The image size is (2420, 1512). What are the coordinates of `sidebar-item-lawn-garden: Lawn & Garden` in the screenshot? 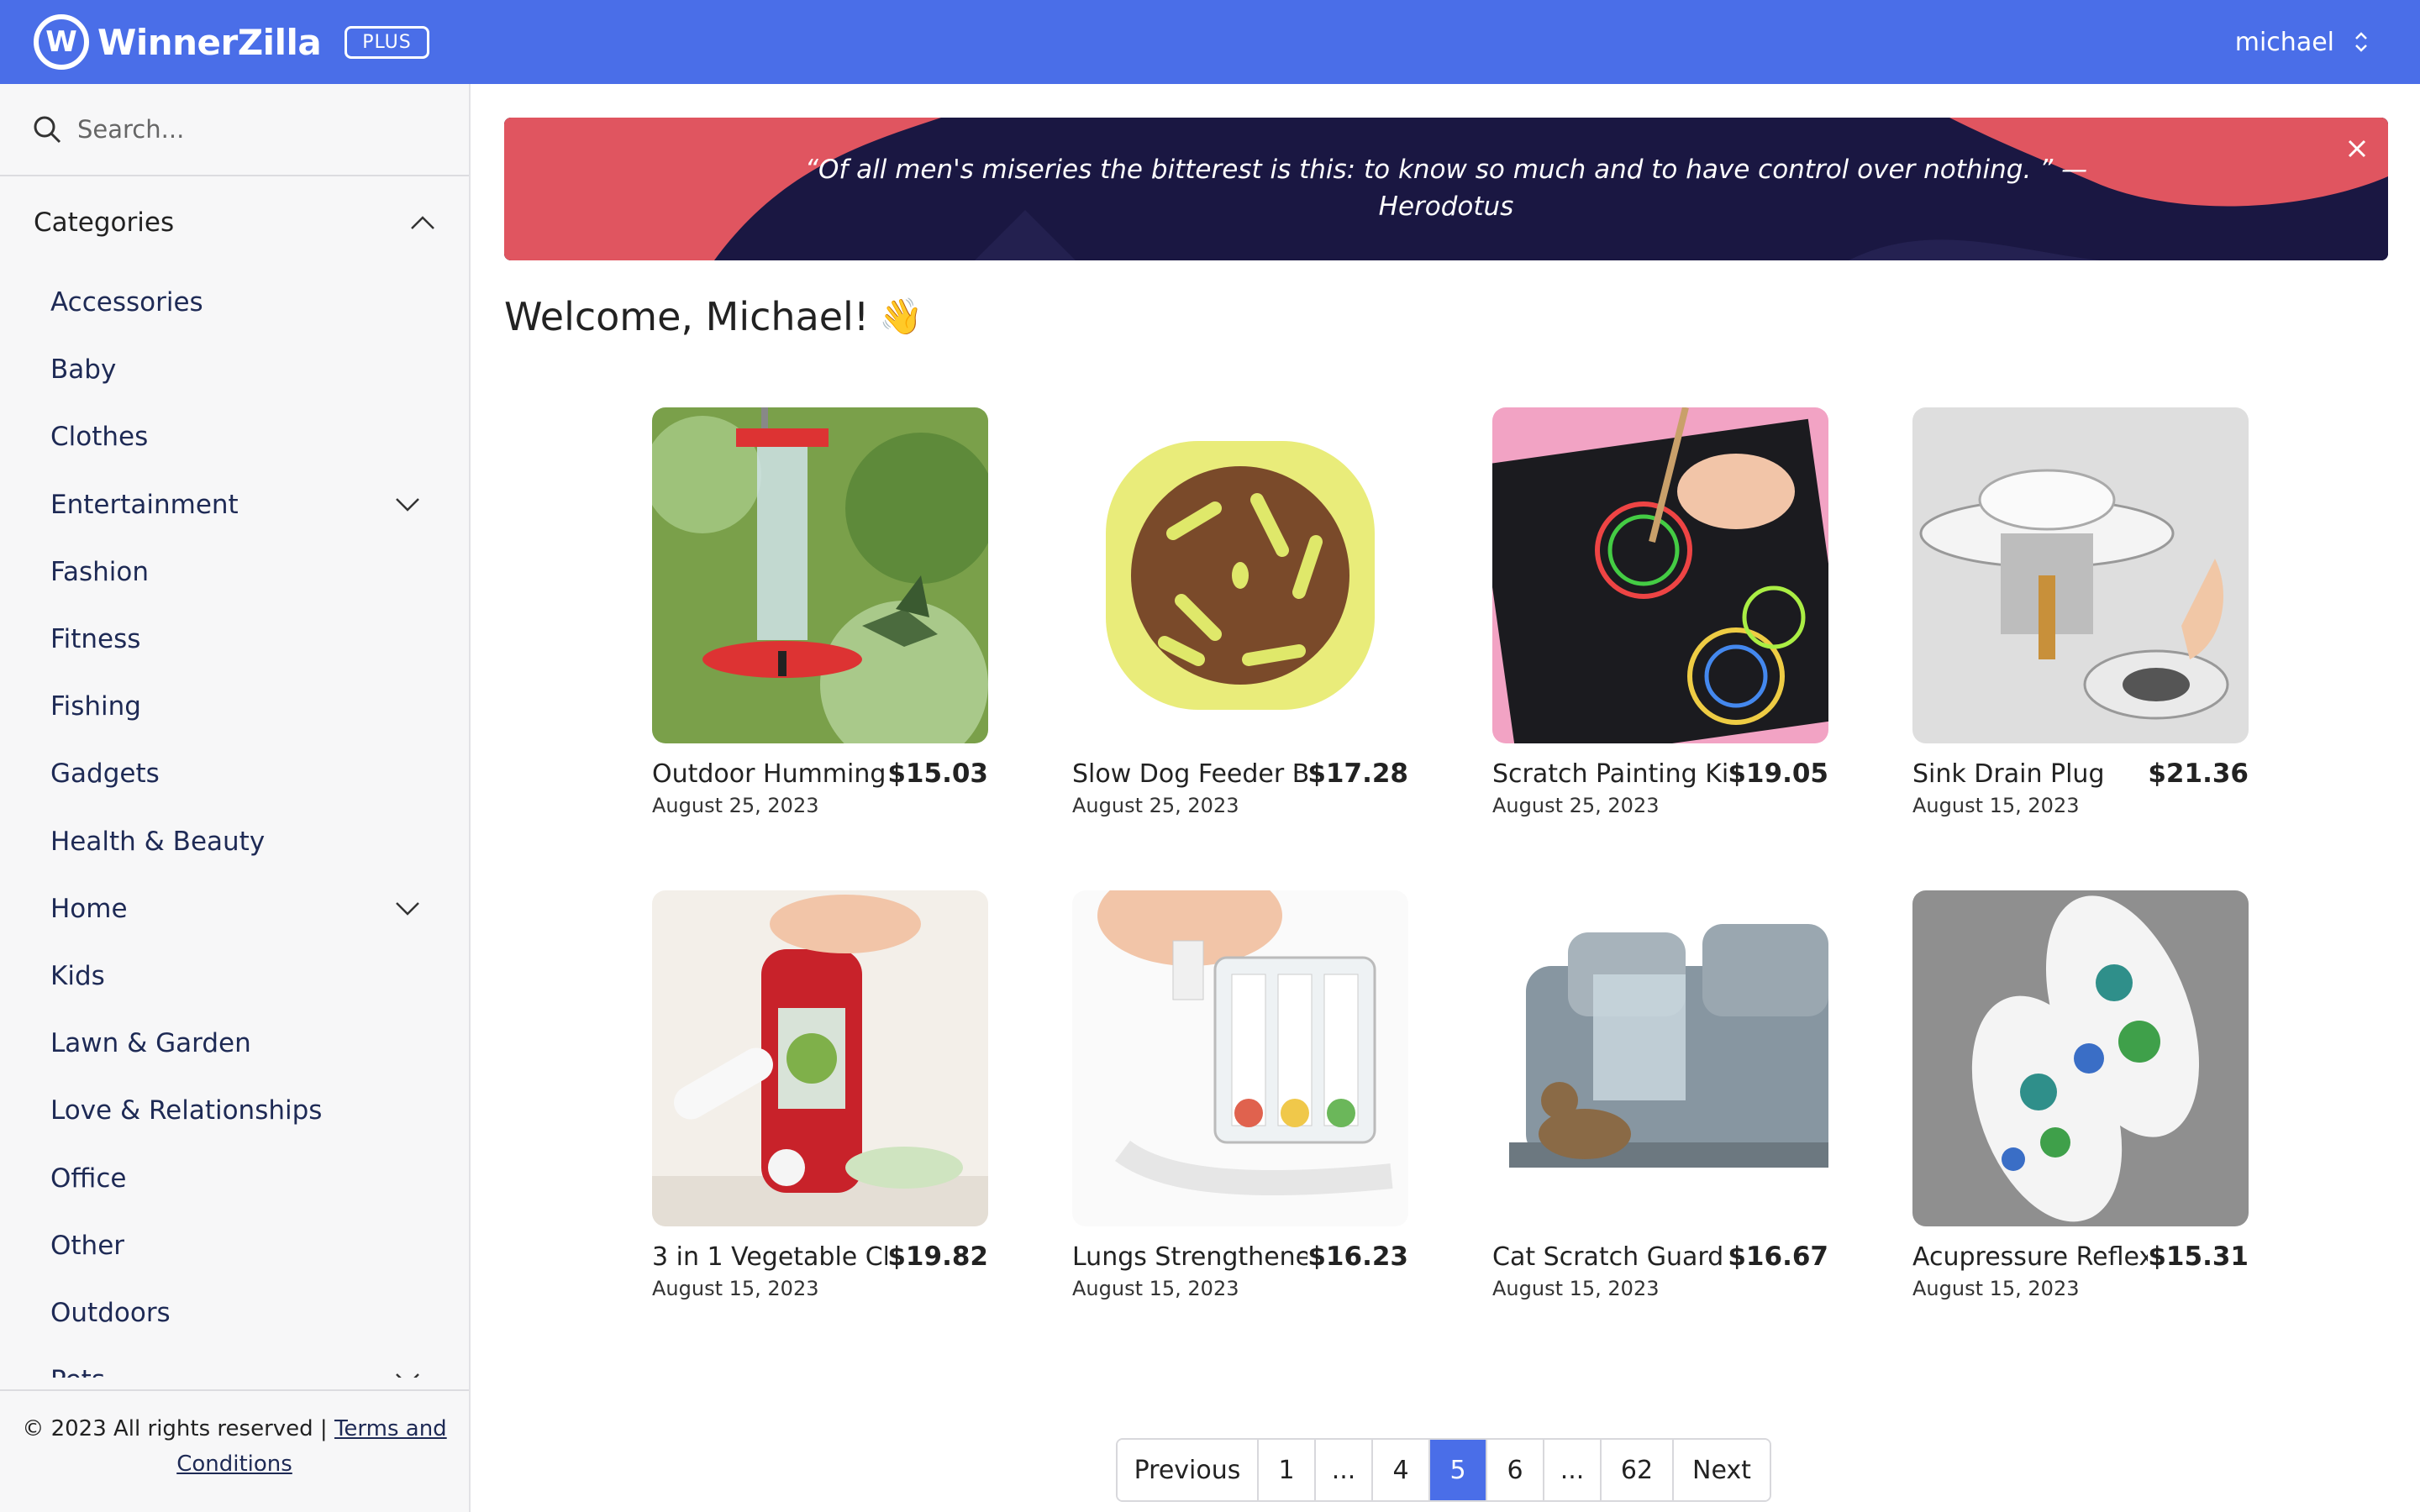 It's located at (234, 1043).